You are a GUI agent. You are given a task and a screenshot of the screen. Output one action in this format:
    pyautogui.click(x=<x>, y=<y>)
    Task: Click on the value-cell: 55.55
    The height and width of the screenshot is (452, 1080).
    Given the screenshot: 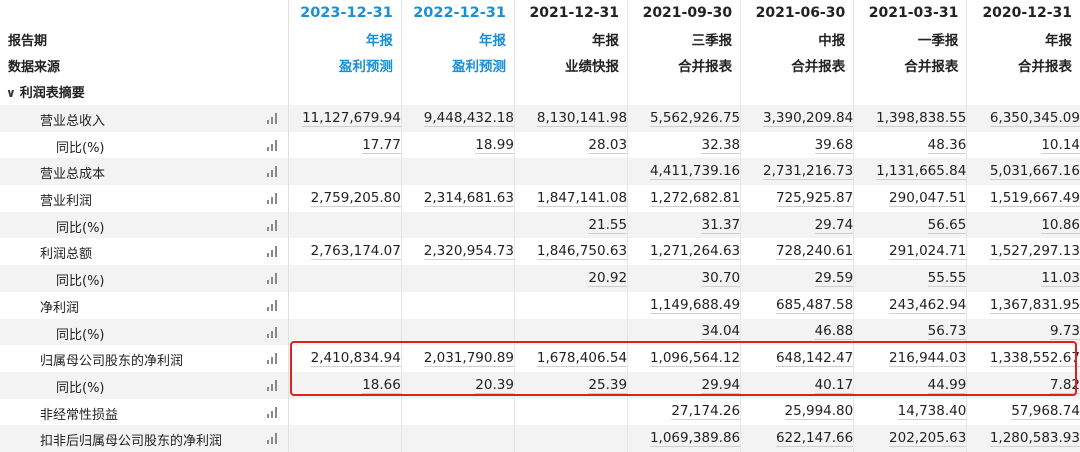 What is the action you would take?
    pyautogui.click(x=910, y=278)
    